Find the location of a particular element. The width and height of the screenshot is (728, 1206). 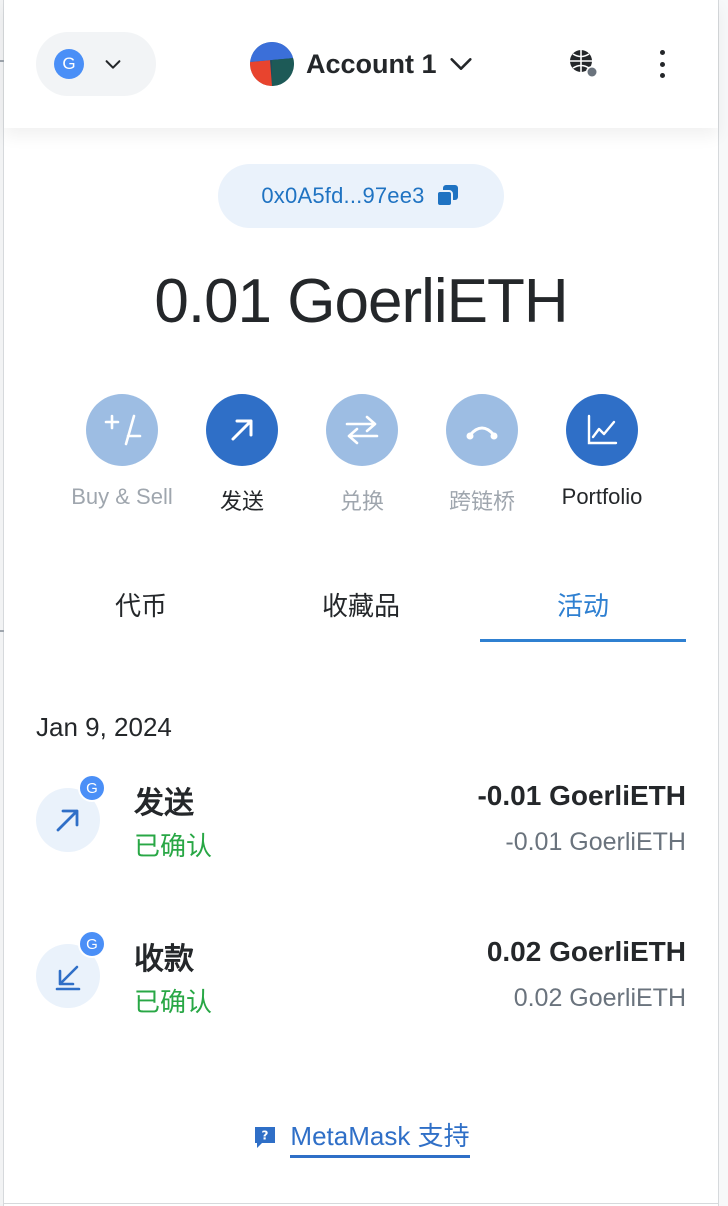

tx-amount-secondary: 0.02 GoerliETH is located at coordinates (599, 998).